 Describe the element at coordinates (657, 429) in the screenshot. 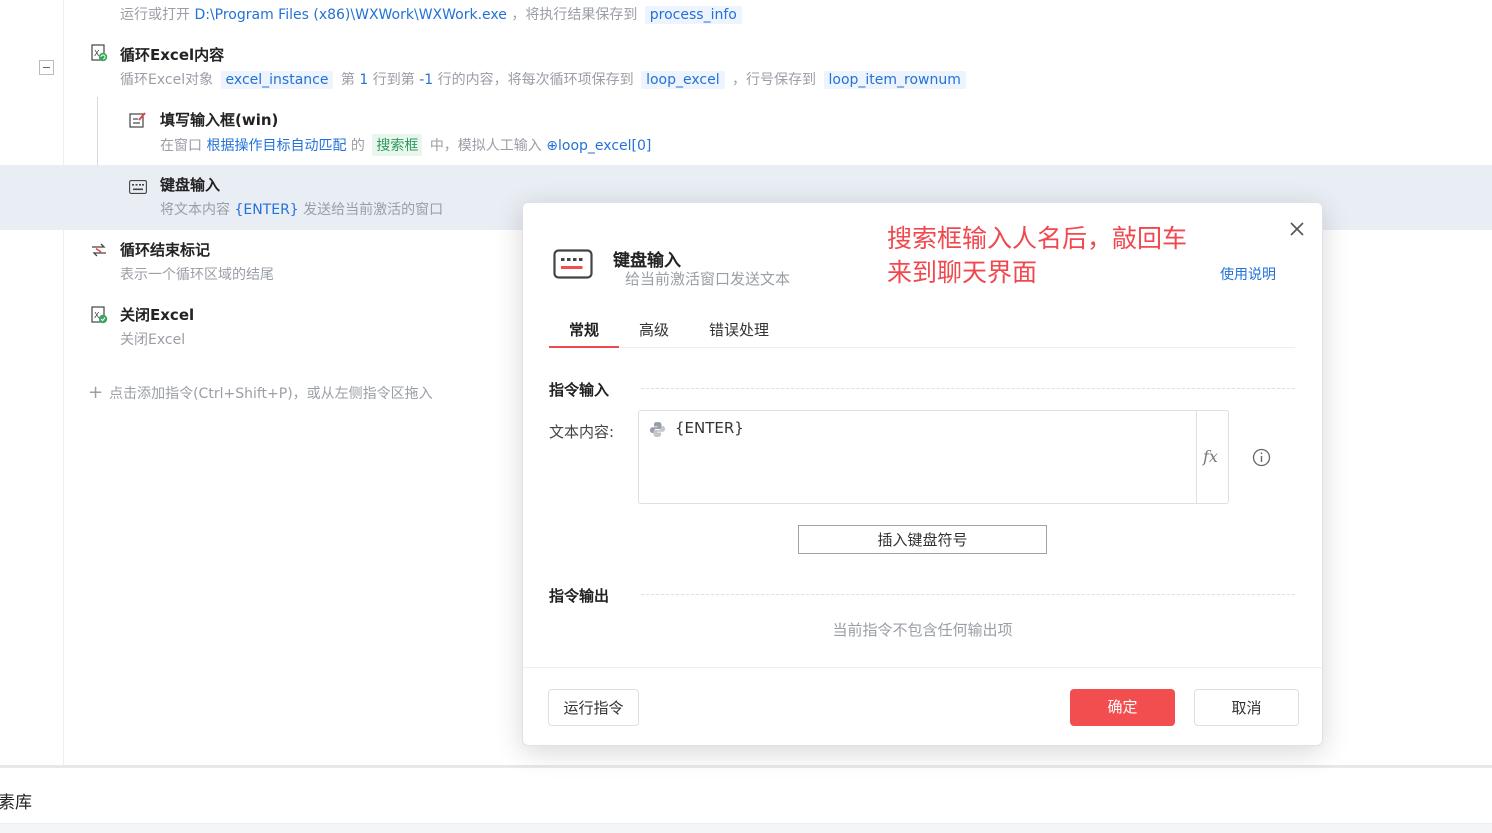

I see `python-icon` at that location.